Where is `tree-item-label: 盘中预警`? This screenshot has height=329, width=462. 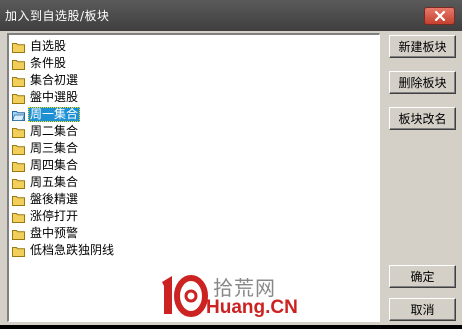
tree-item-label: 盘中预警 is located at coordinates (54, 233).